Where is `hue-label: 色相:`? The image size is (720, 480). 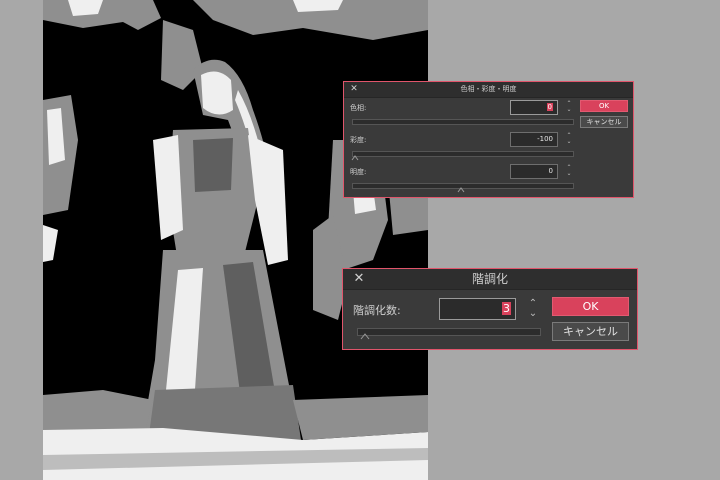
hue-label: 色相: is located at coordinates (358, 108).